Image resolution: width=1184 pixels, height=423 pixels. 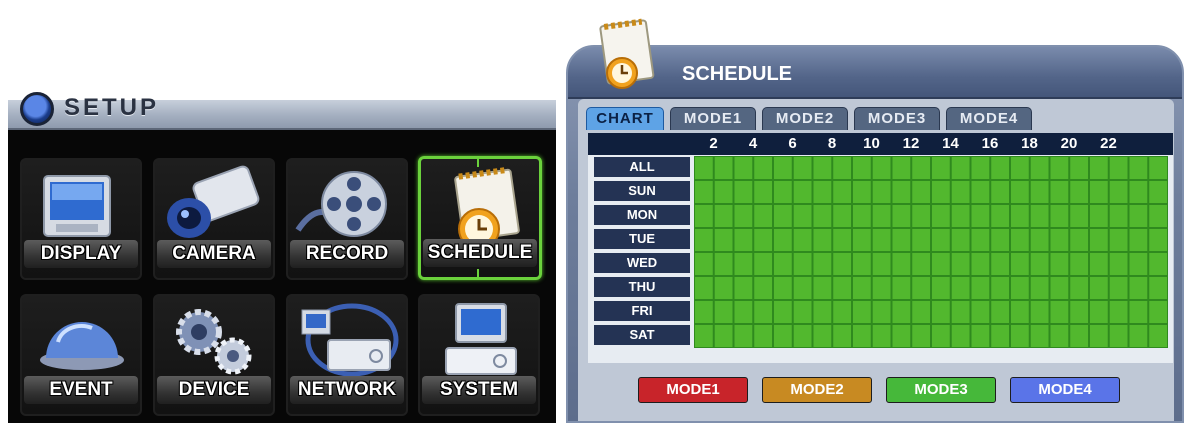 I want to click on tile-device: DEVICE, so click(x=214, y=355).